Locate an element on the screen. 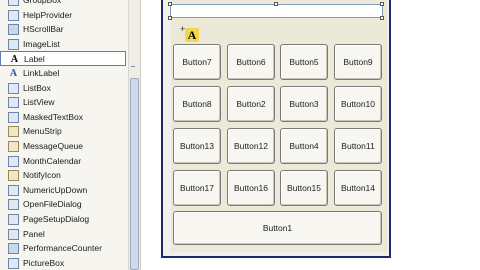  linklabel-icon: A is located at coordinates (13, 73).